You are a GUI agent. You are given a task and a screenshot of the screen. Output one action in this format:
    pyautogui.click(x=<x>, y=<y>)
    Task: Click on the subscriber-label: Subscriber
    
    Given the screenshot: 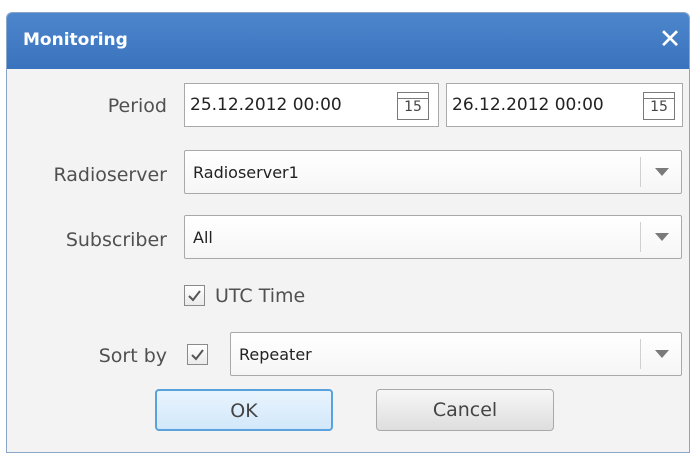 What is the action you would take?
    pyautogui.click(x=116, y=240)
    